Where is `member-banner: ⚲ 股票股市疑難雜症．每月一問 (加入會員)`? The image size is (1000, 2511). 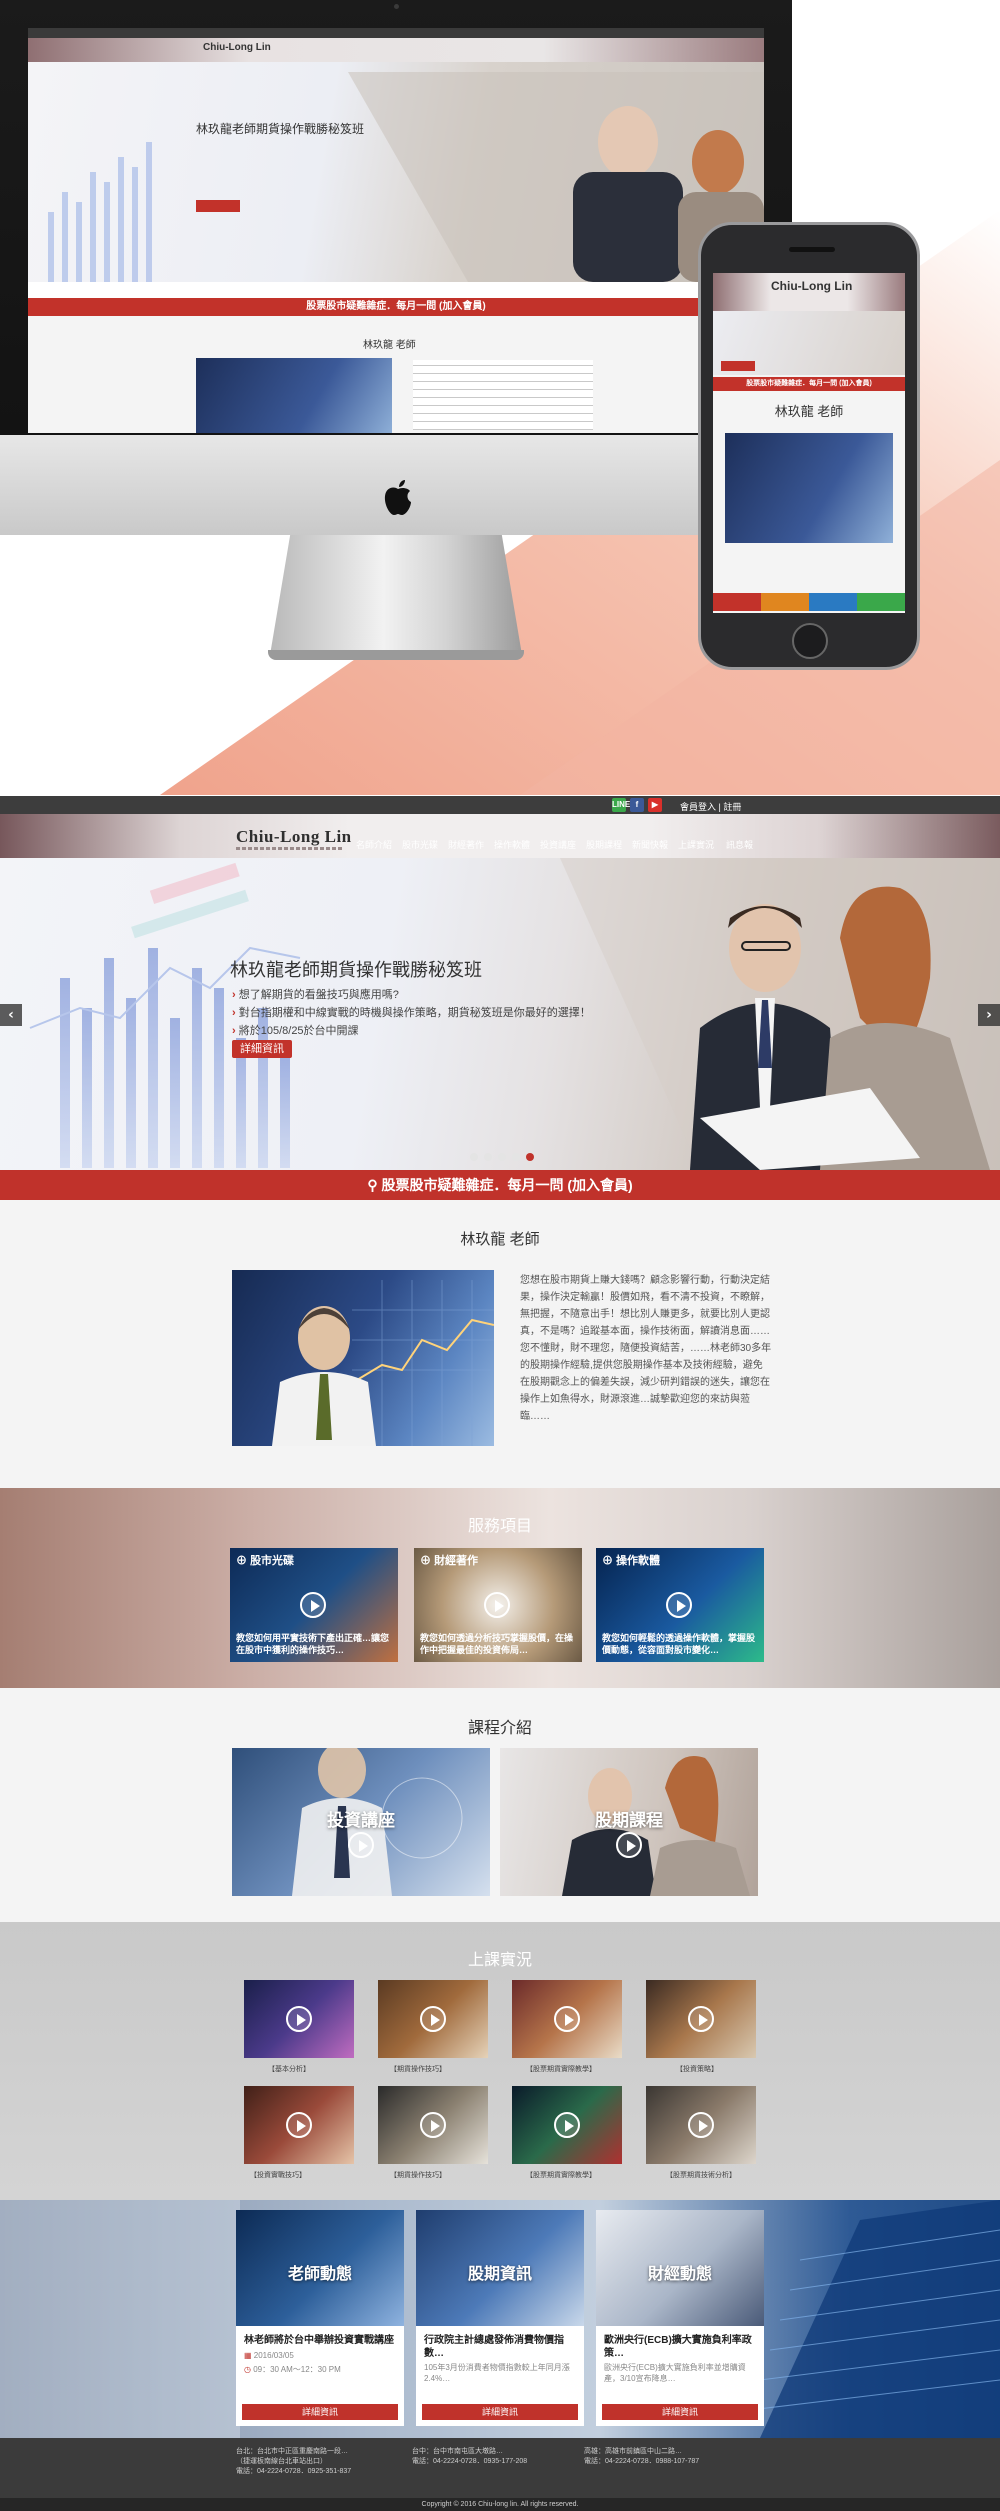
member-banner: ⚲ 股票股市疑難雜症．每月一問 (加入會員) is located at coordinates (500, 1185).